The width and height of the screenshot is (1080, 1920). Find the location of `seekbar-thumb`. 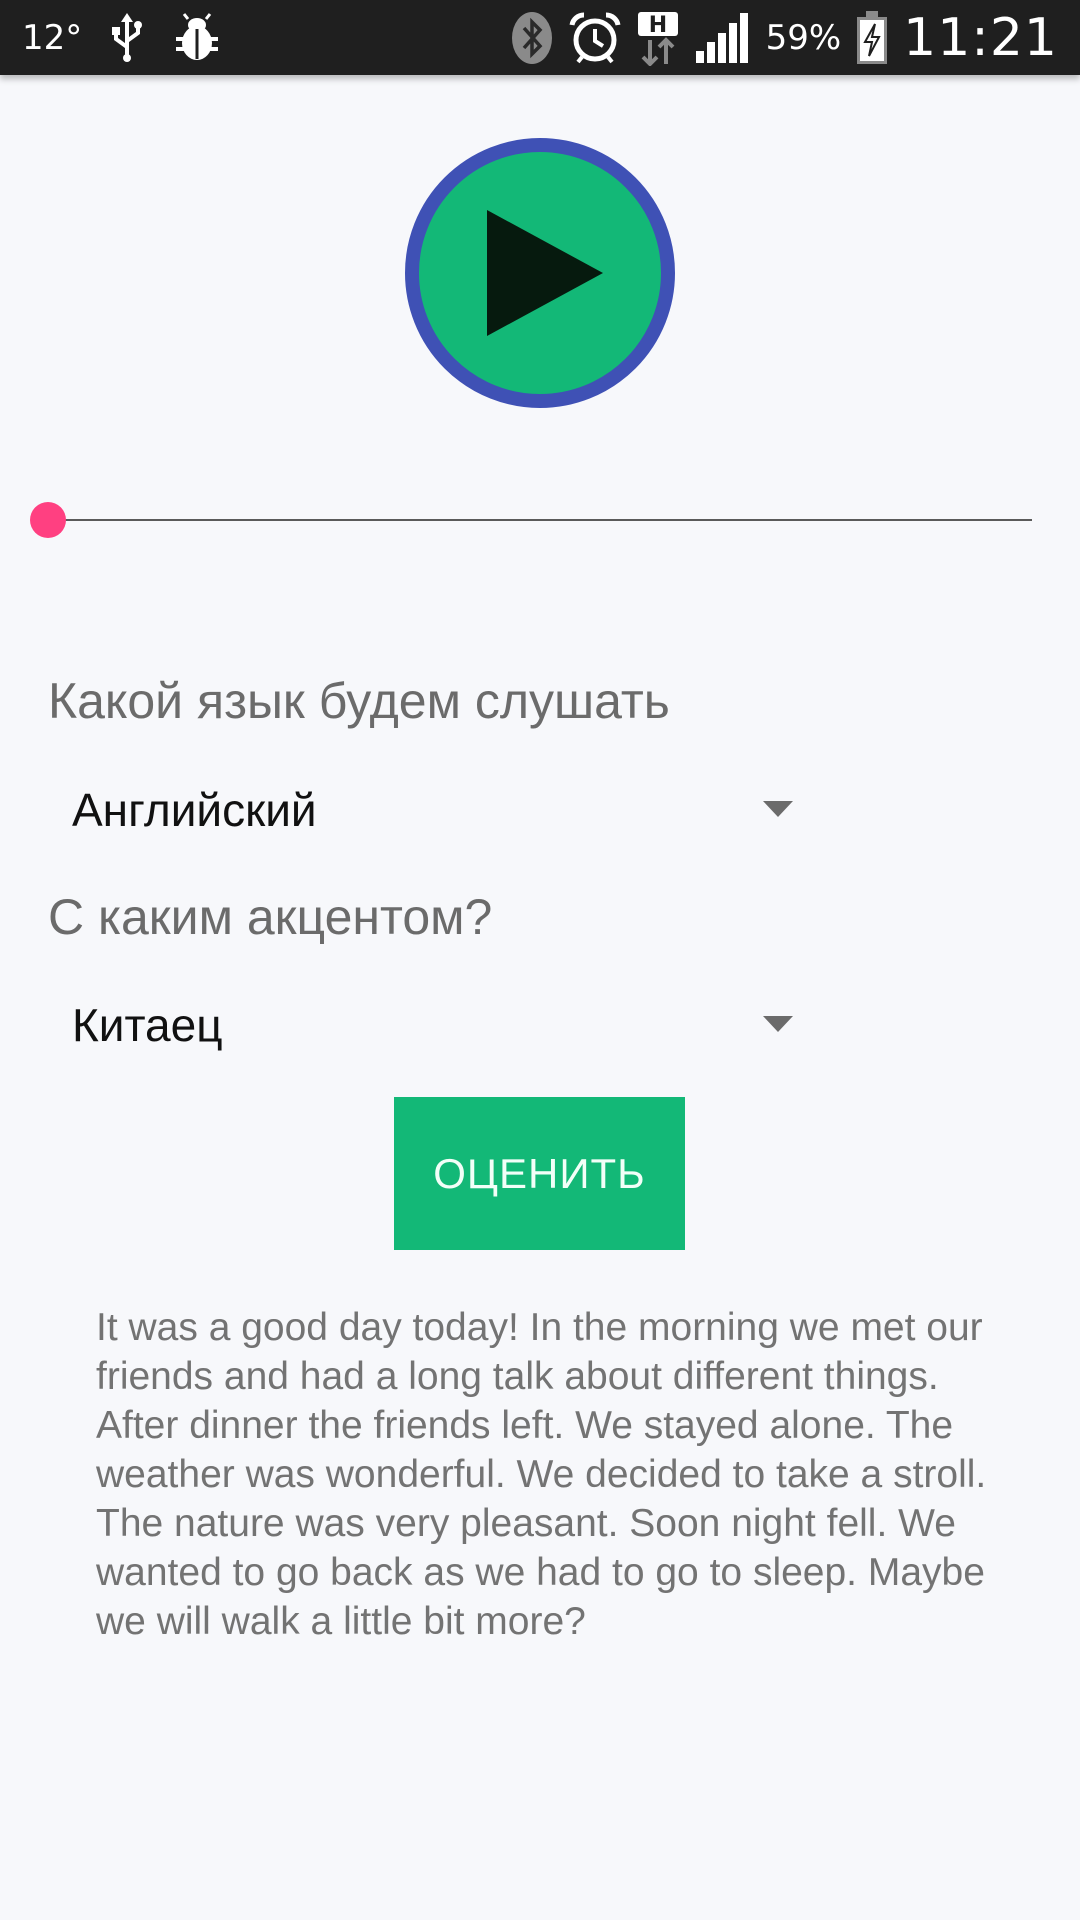

seekbar-thumb is located at coordinates (48, 520).